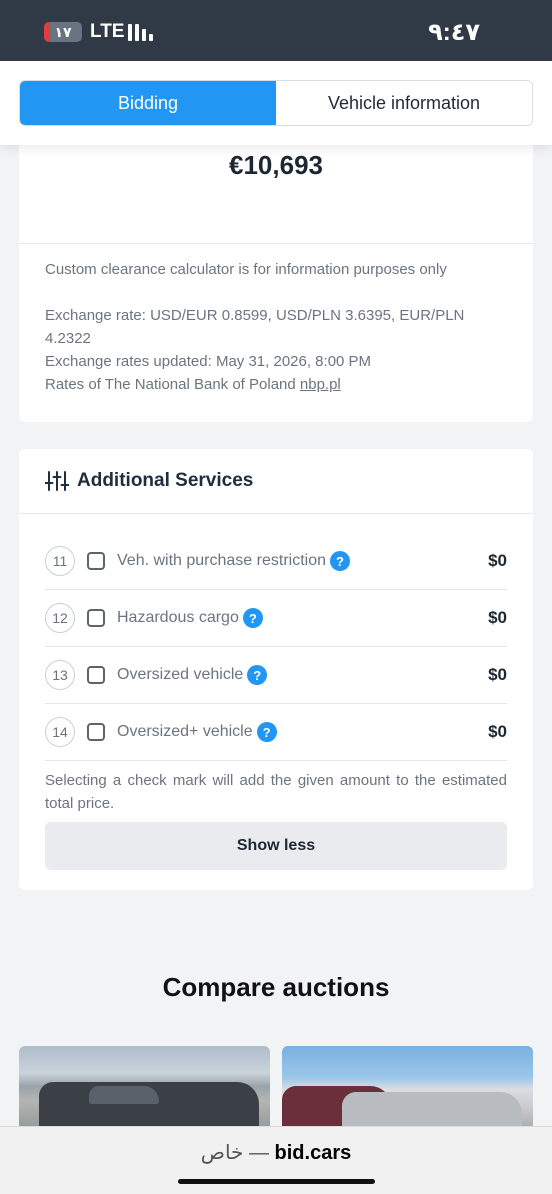  I want to click on additional-services-header: Additional Services, so click(149, 481).